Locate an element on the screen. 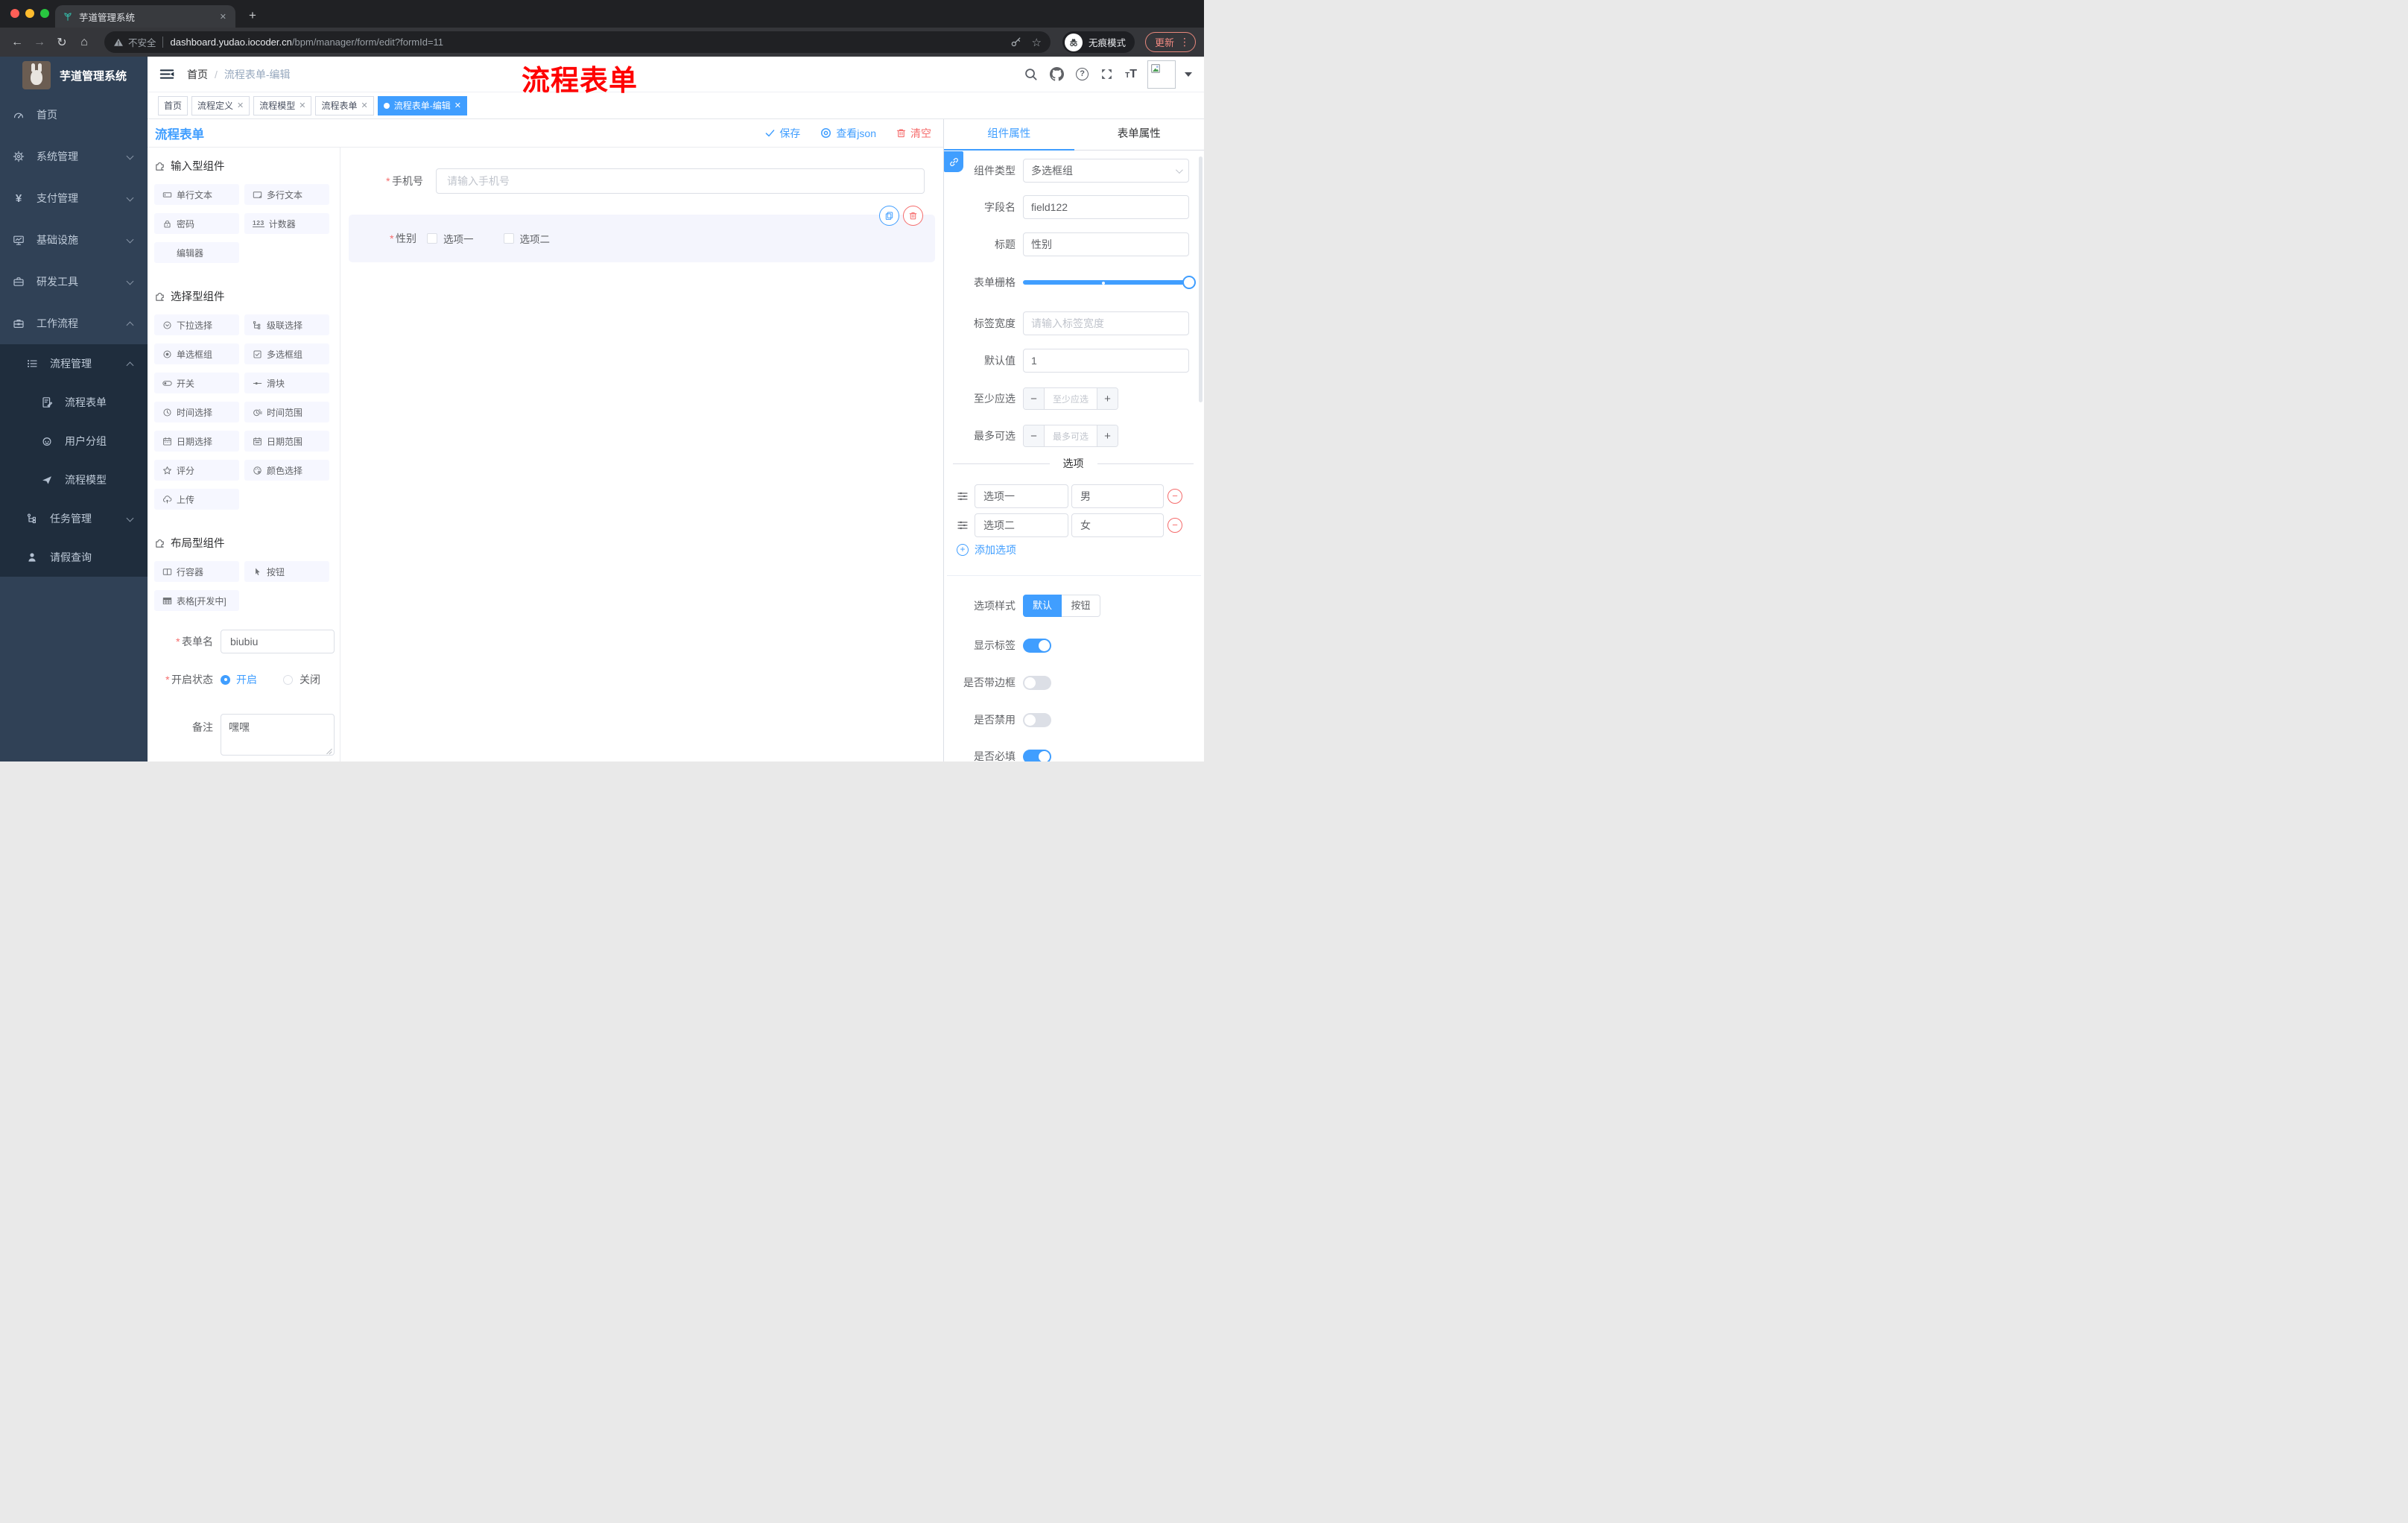 This screenshot has height=1523, width=2408. slider-track is located at coordinates (1107, 282).